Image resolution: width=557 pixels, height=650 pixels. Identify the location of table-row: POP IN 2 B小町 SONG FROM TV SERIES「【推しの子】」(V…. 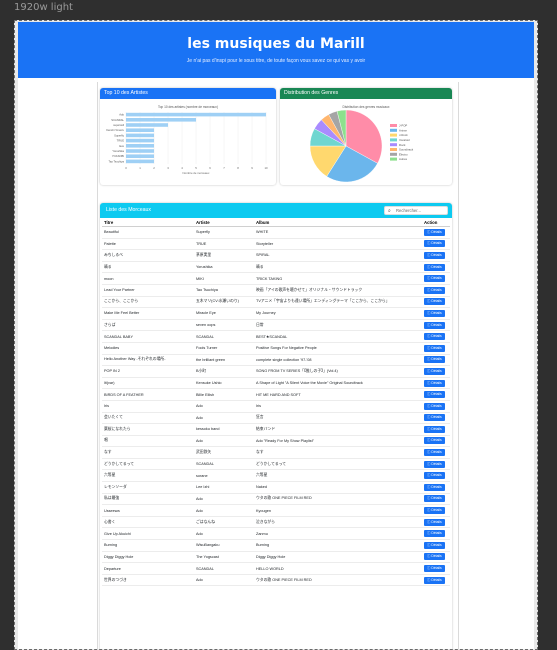
(276, 371).